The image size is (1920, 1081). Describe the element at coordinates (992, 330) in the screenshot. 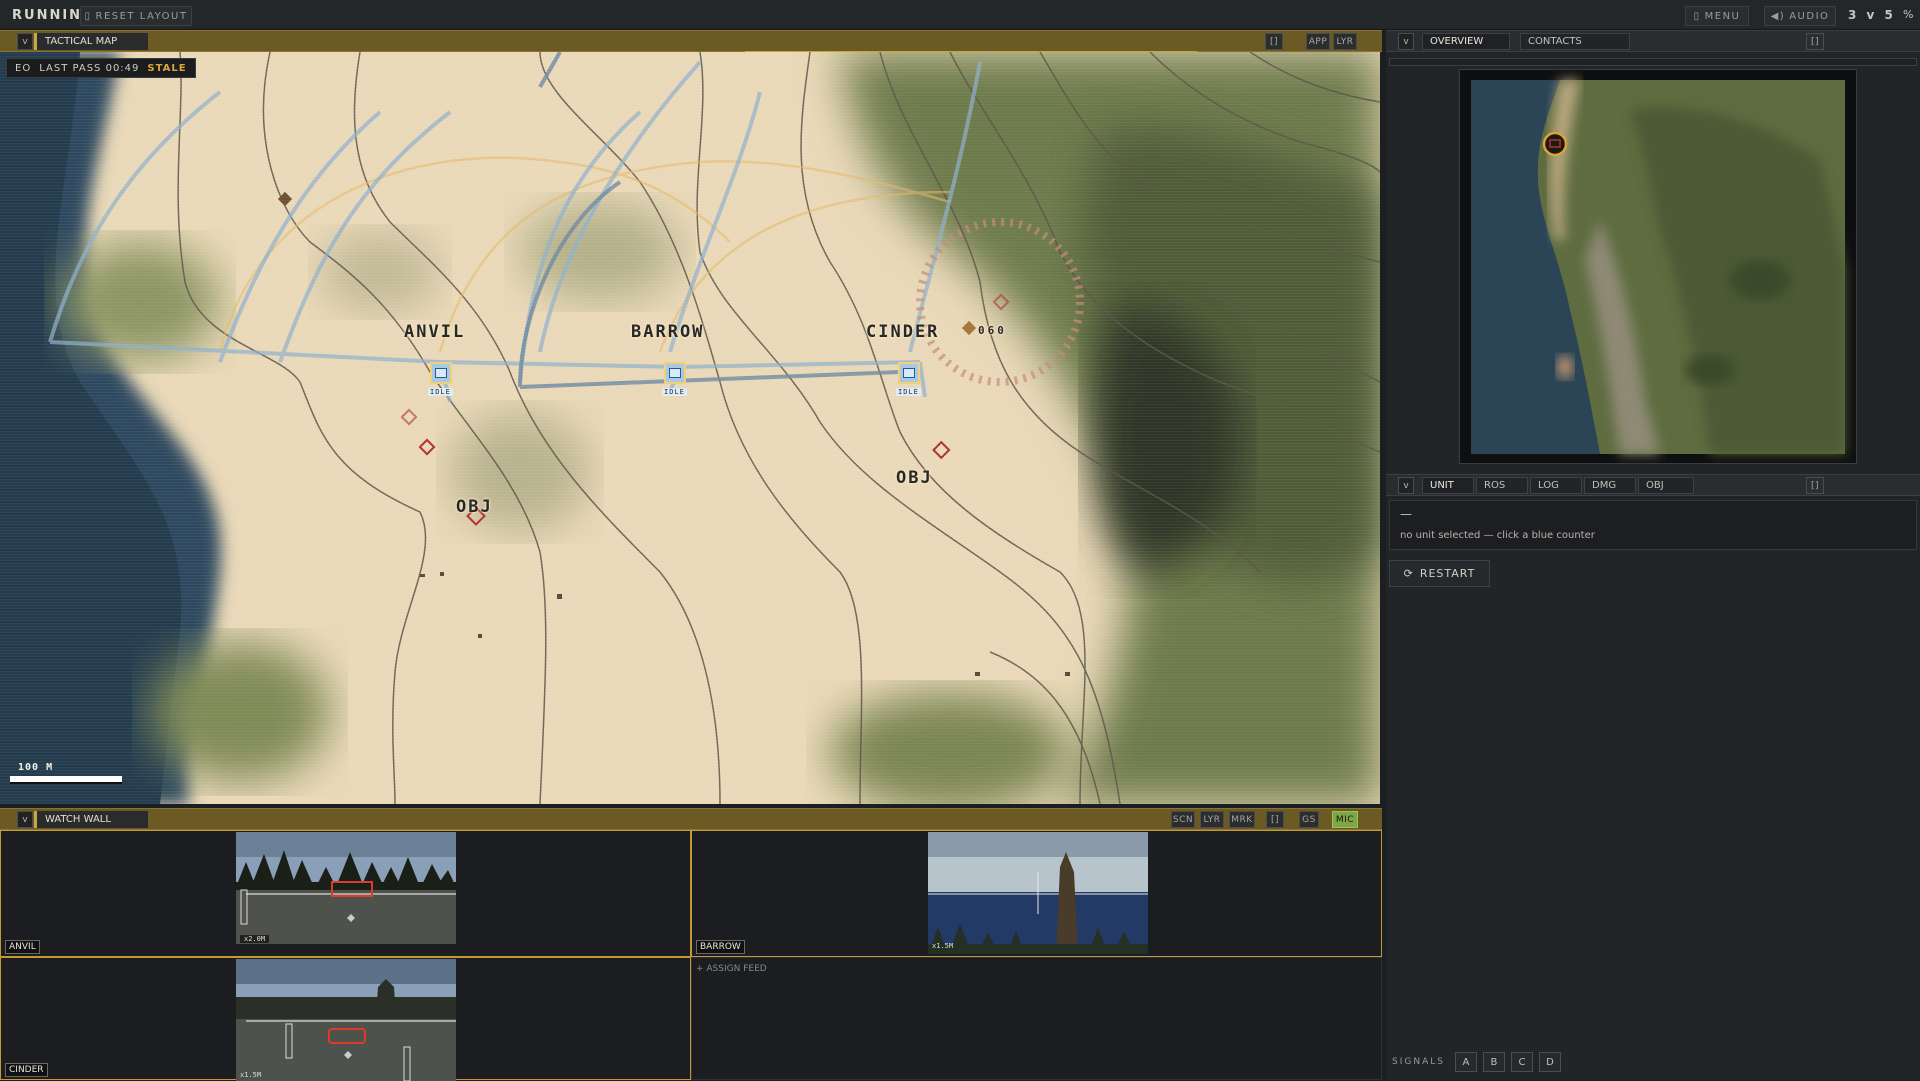

I see `contact-bearing: 060` at that location.